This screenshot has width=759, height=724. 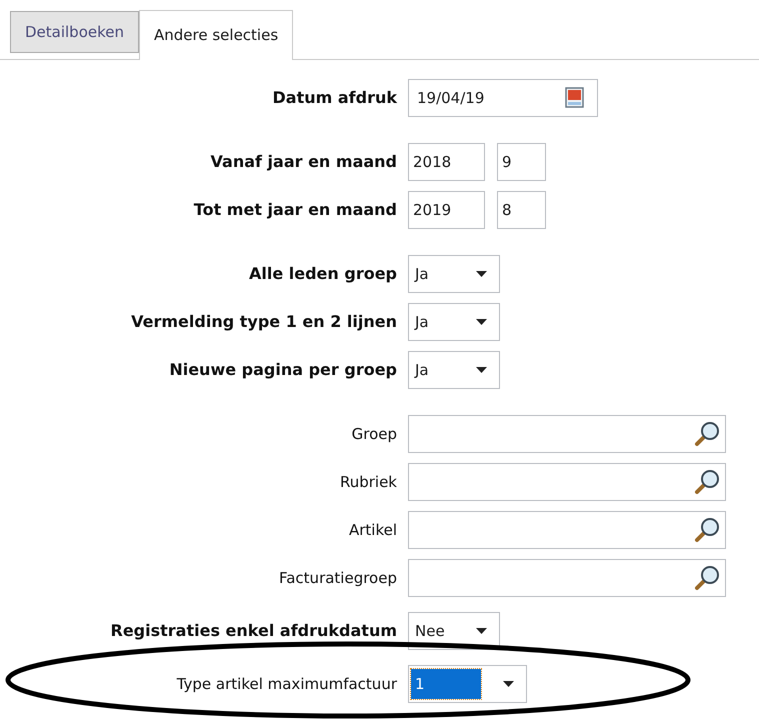 I want to click on field-label: Type artikel maximumfactuur, so click(x=286, y=684).